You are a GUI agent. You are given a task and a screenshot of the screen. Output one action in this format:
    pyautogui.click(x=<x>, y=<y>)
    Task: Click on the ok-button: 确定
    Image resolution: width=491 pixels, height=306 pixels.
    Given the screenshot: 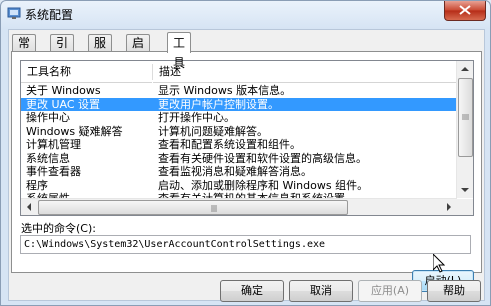 What is the action you would take?
    pyautogui.click(x=252, y=291)
    